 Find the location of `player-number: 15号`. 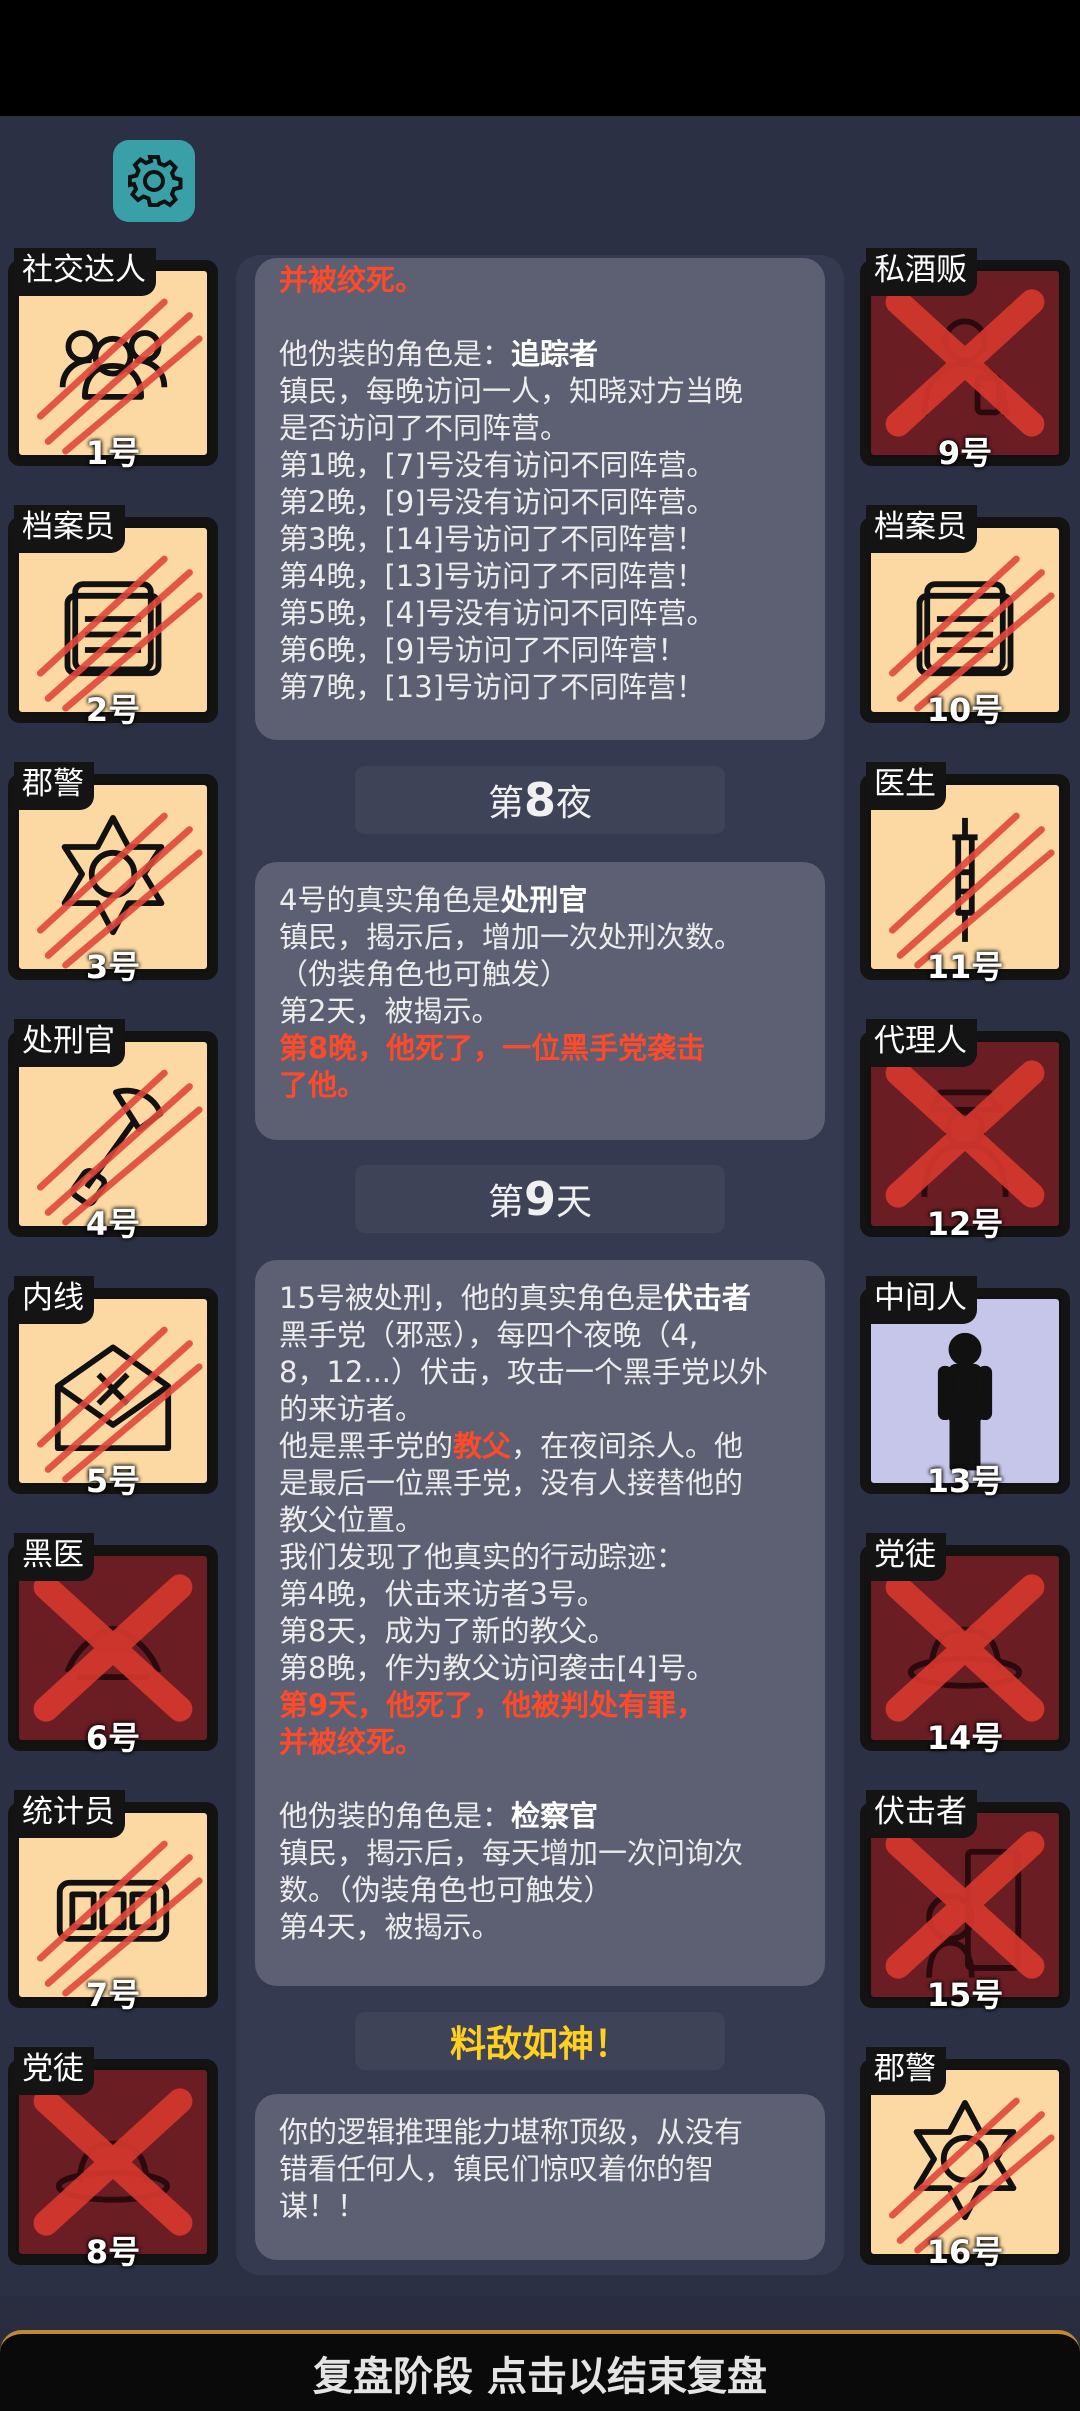

player-number: 15号 is located at coordinates (965, 1995).